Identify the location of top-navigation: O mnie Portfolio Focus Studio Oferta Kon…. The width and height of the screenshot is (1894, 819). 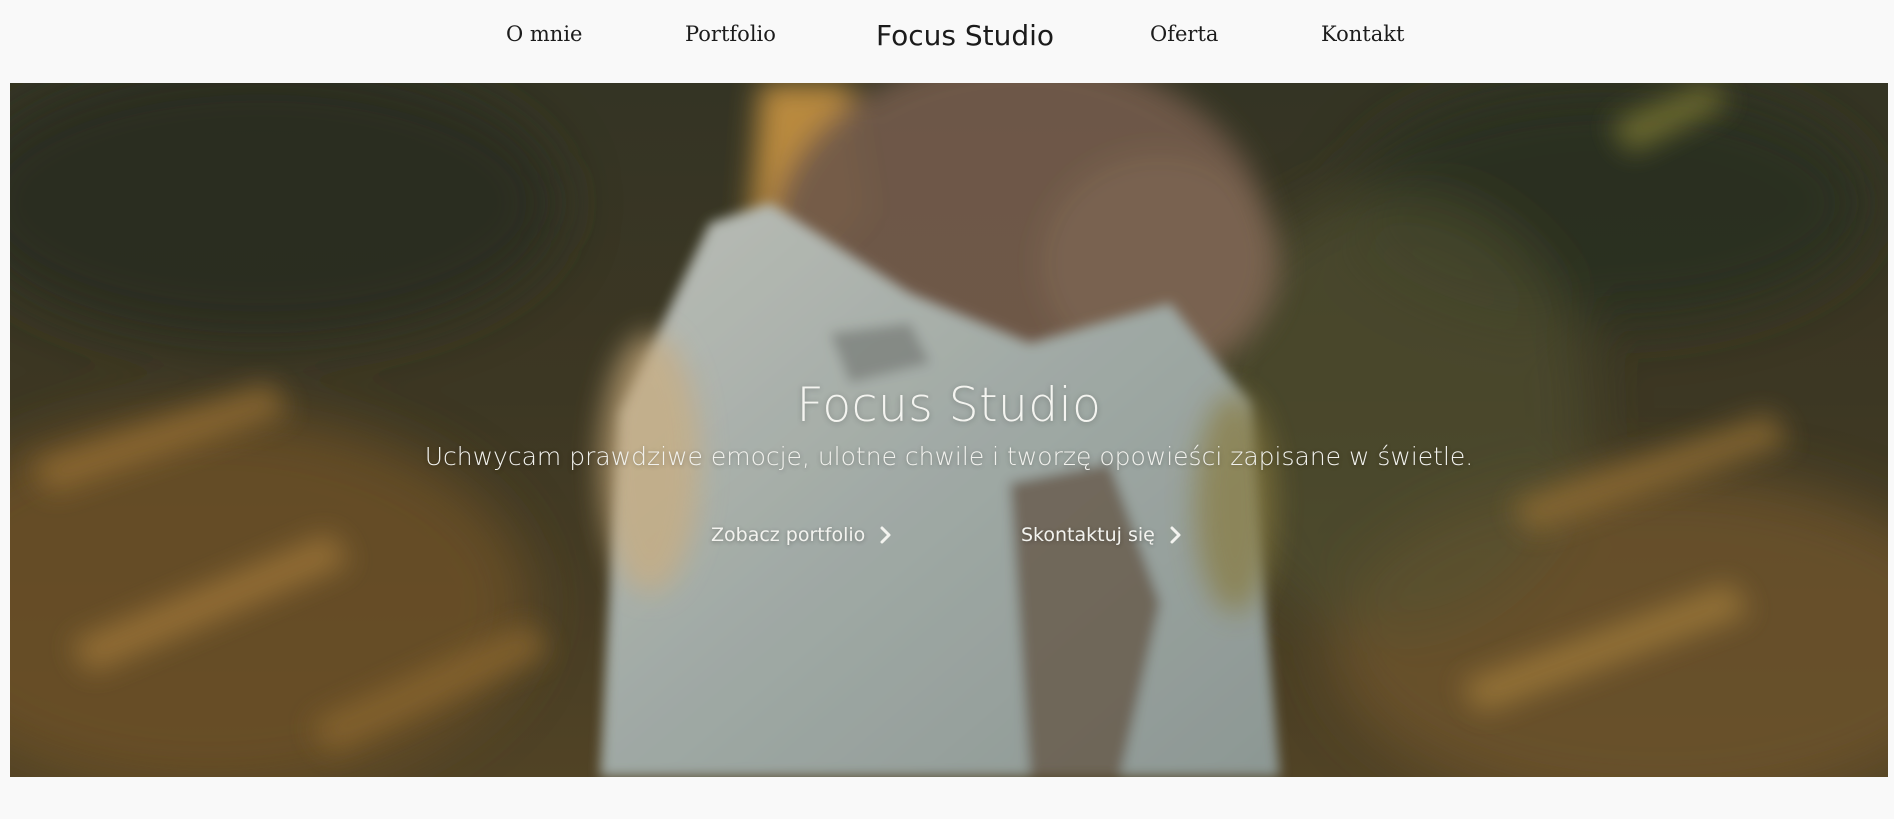
(947, 41).